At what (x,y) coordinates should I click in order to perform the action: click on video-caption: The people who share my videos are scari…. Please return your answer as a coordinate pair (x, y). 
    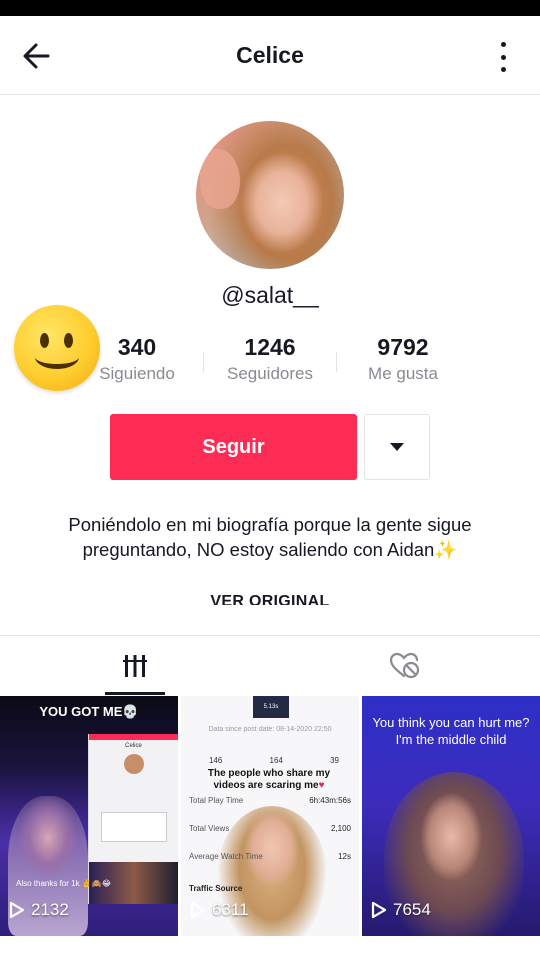
    Looking at the image, I should click on (269, 779).